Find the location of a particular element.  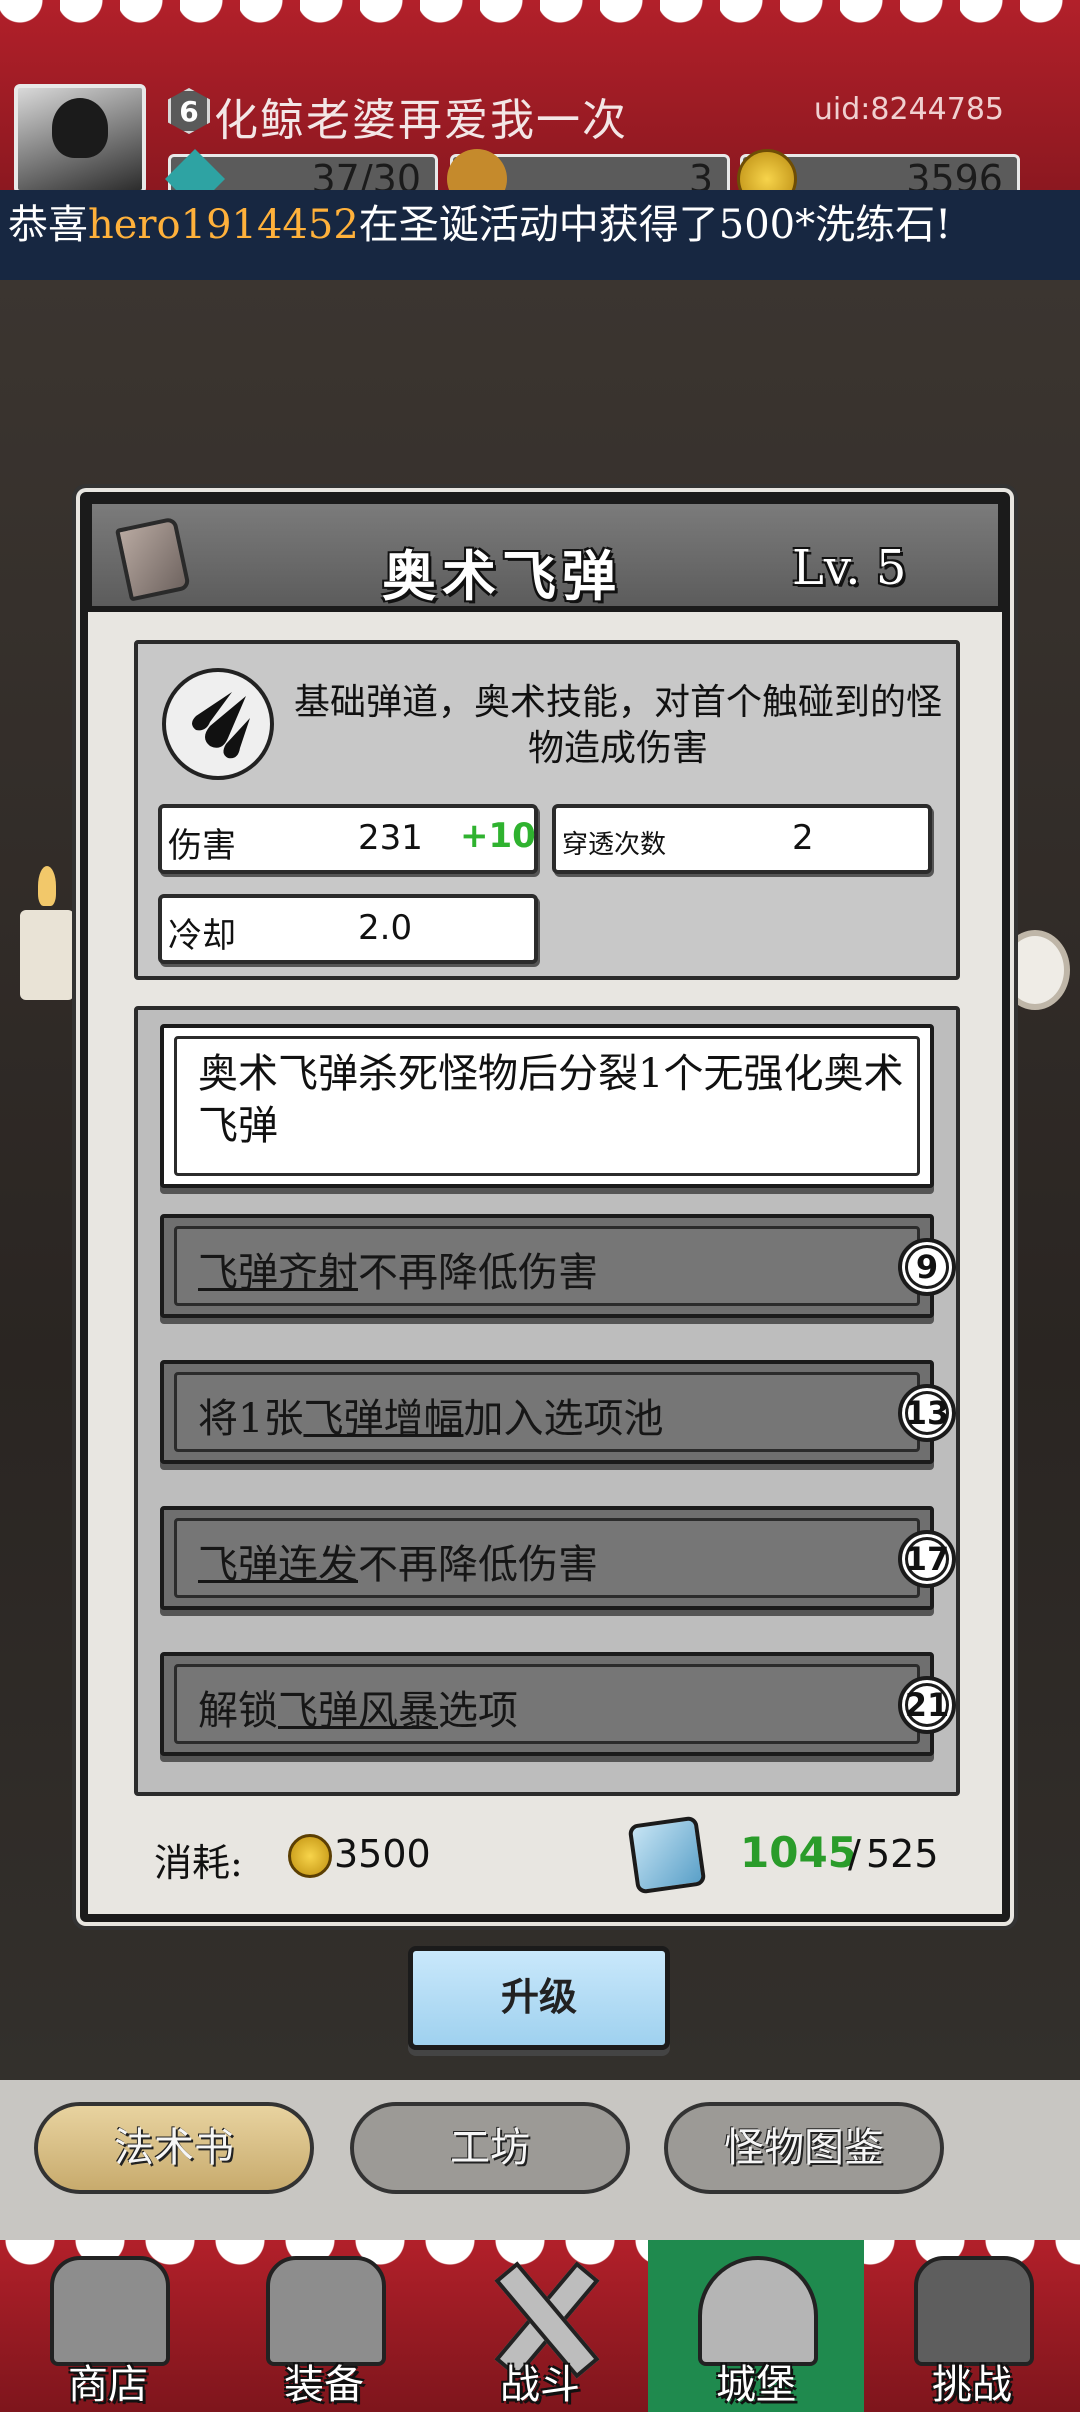

modal-header: 奥术飞弹 Lv. 5 is located at coordinates (545, 555).